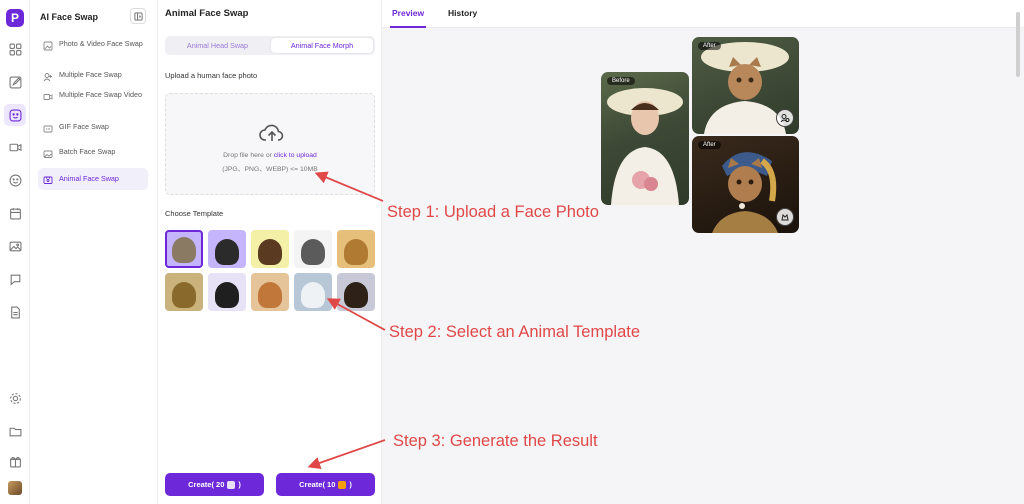 The width and height of the screenshot is (1024, 504). What do you see at coordinates (295, 155) in the screenshot?
I see `click-to-upload-link: click to upload` at bounding box center [295, 155].